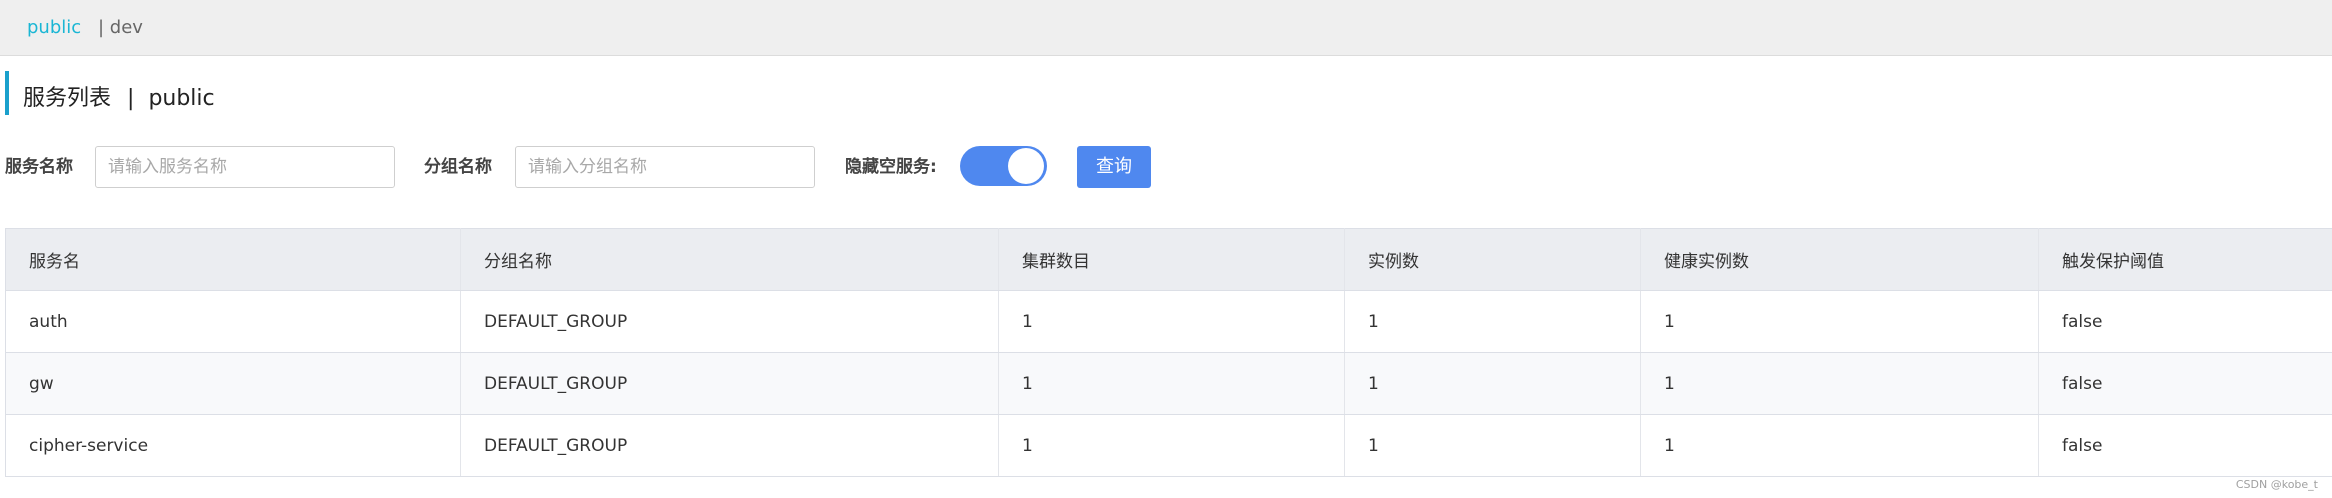  I want to click on service-name-label: 服务名称, so click(39, 167).